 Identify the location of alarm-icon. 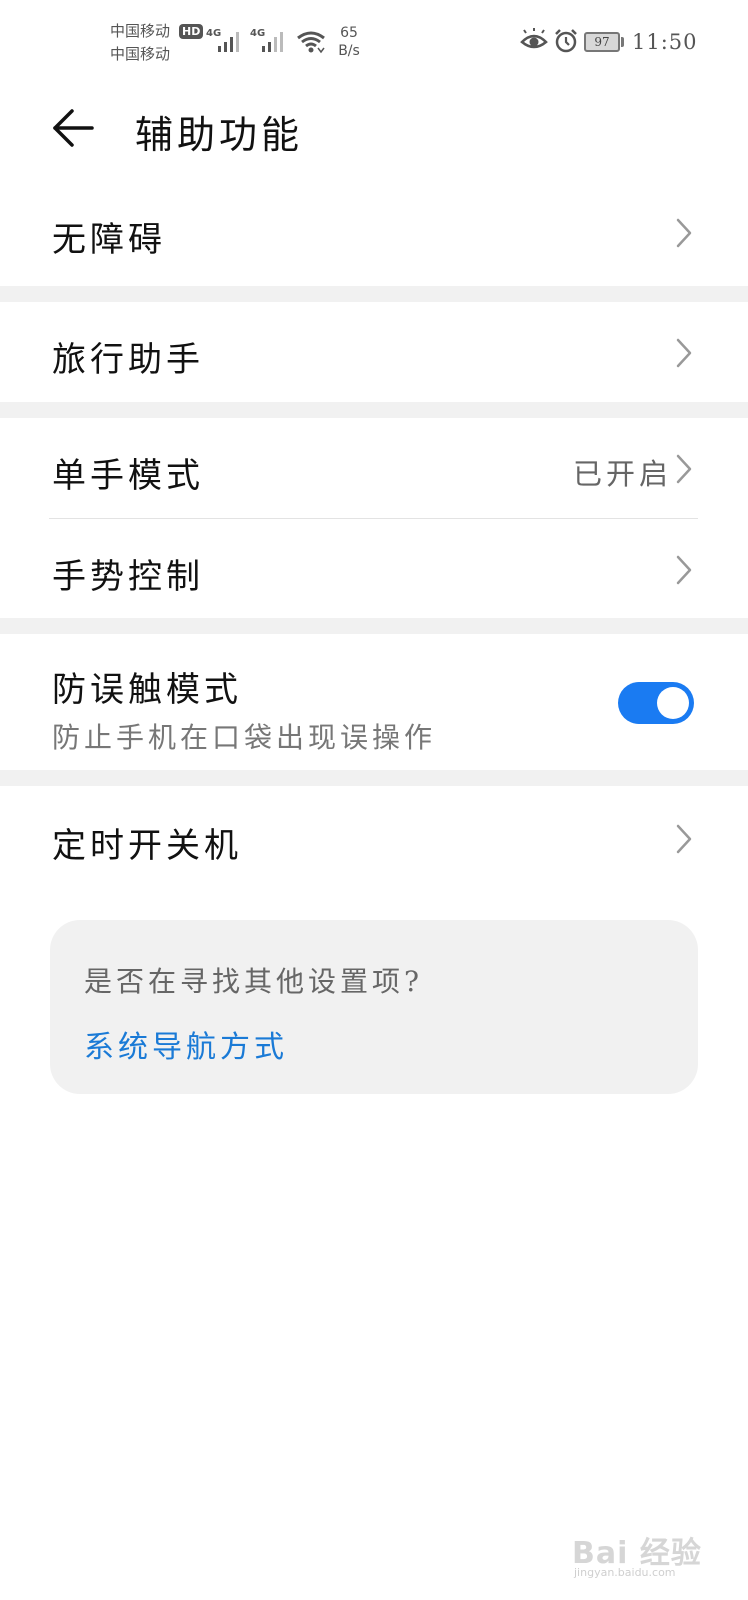
(566, 41).